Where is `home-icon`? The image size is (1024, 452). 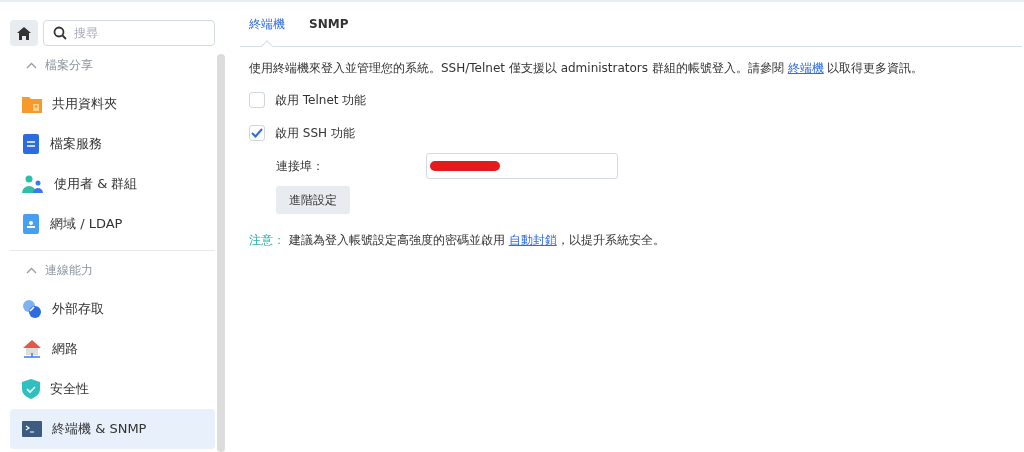
home-icon is located at coordinates (24, 33).